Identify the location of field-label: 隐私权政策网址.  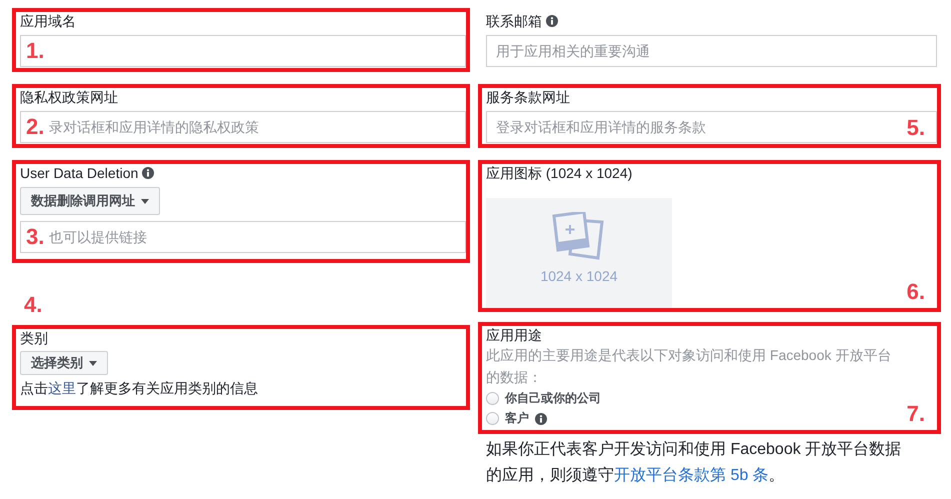
(69, 97).